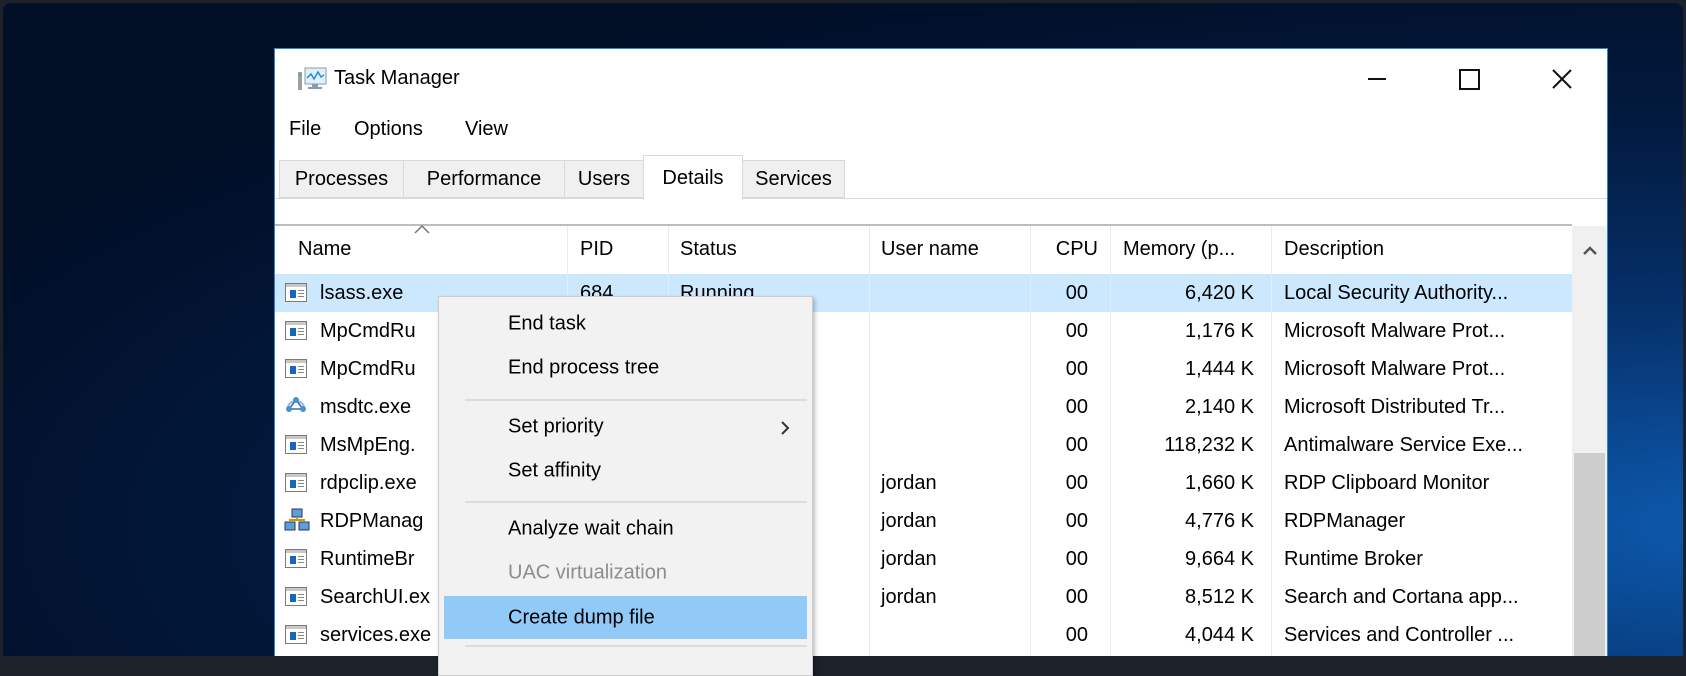 This screenshot has width=1686, height=676. I want to click on menu-item-label: UAC virtualization, so click(587, 572).